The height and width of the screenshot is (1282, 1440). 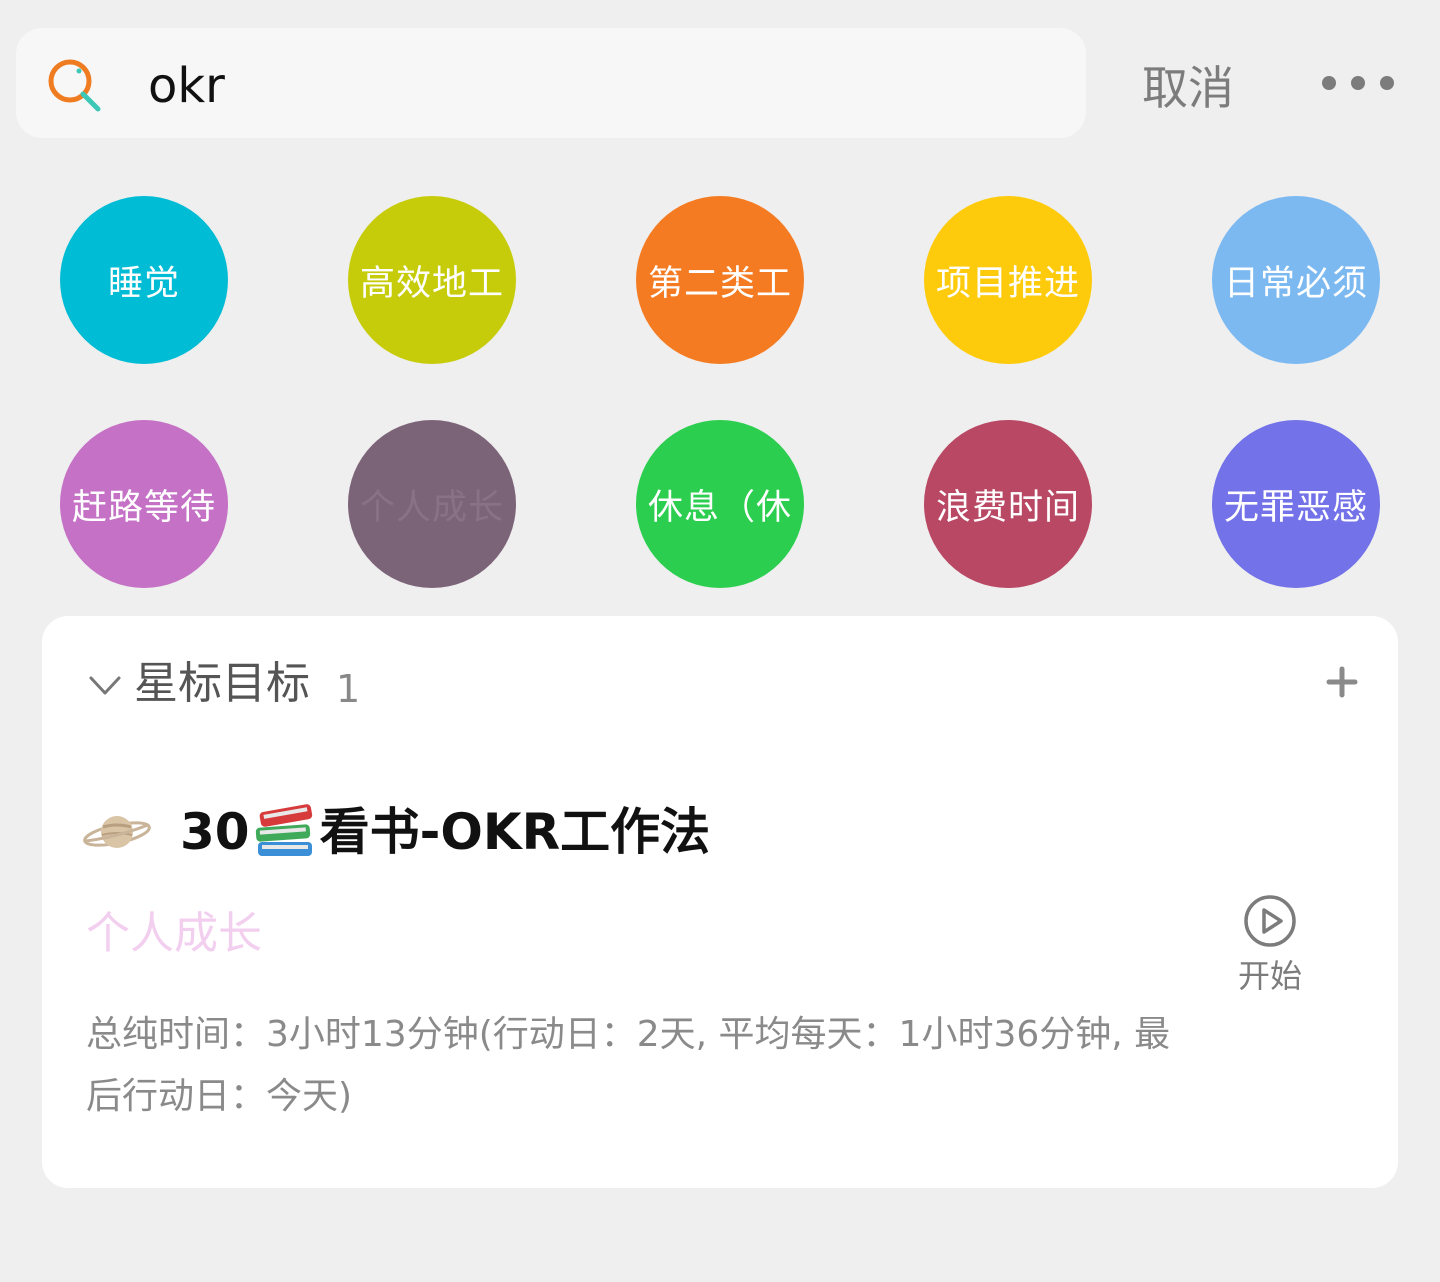 I want to click on books-icon, so click(x=283, y=830).